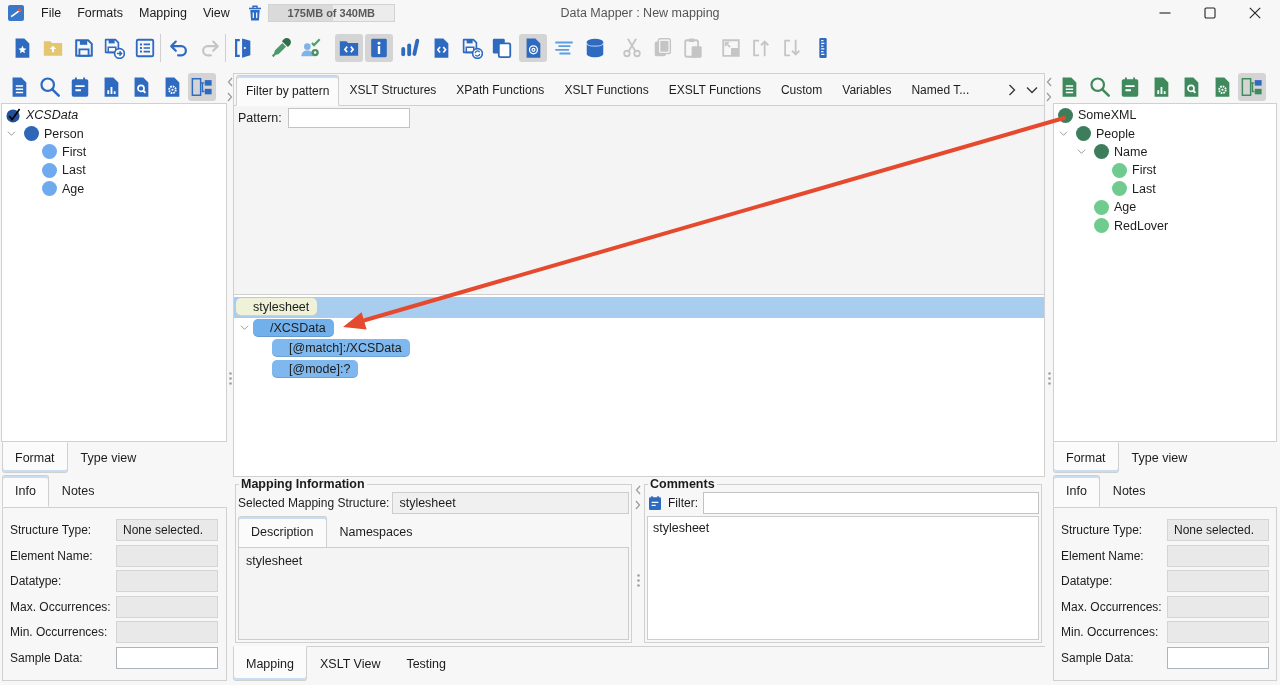 The height and width of the screenshot is (685, 1280). Describe the element at coordinates (1012, 90) in the screenshot. I see `chevron-right-icon` at that location.